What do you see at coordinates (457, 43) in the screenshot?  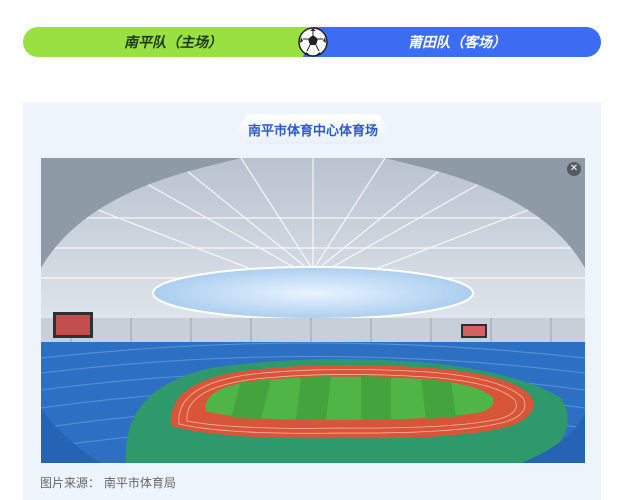 I see `away-team-label: 莆田队（客场）` at bounding box center [457, 43].